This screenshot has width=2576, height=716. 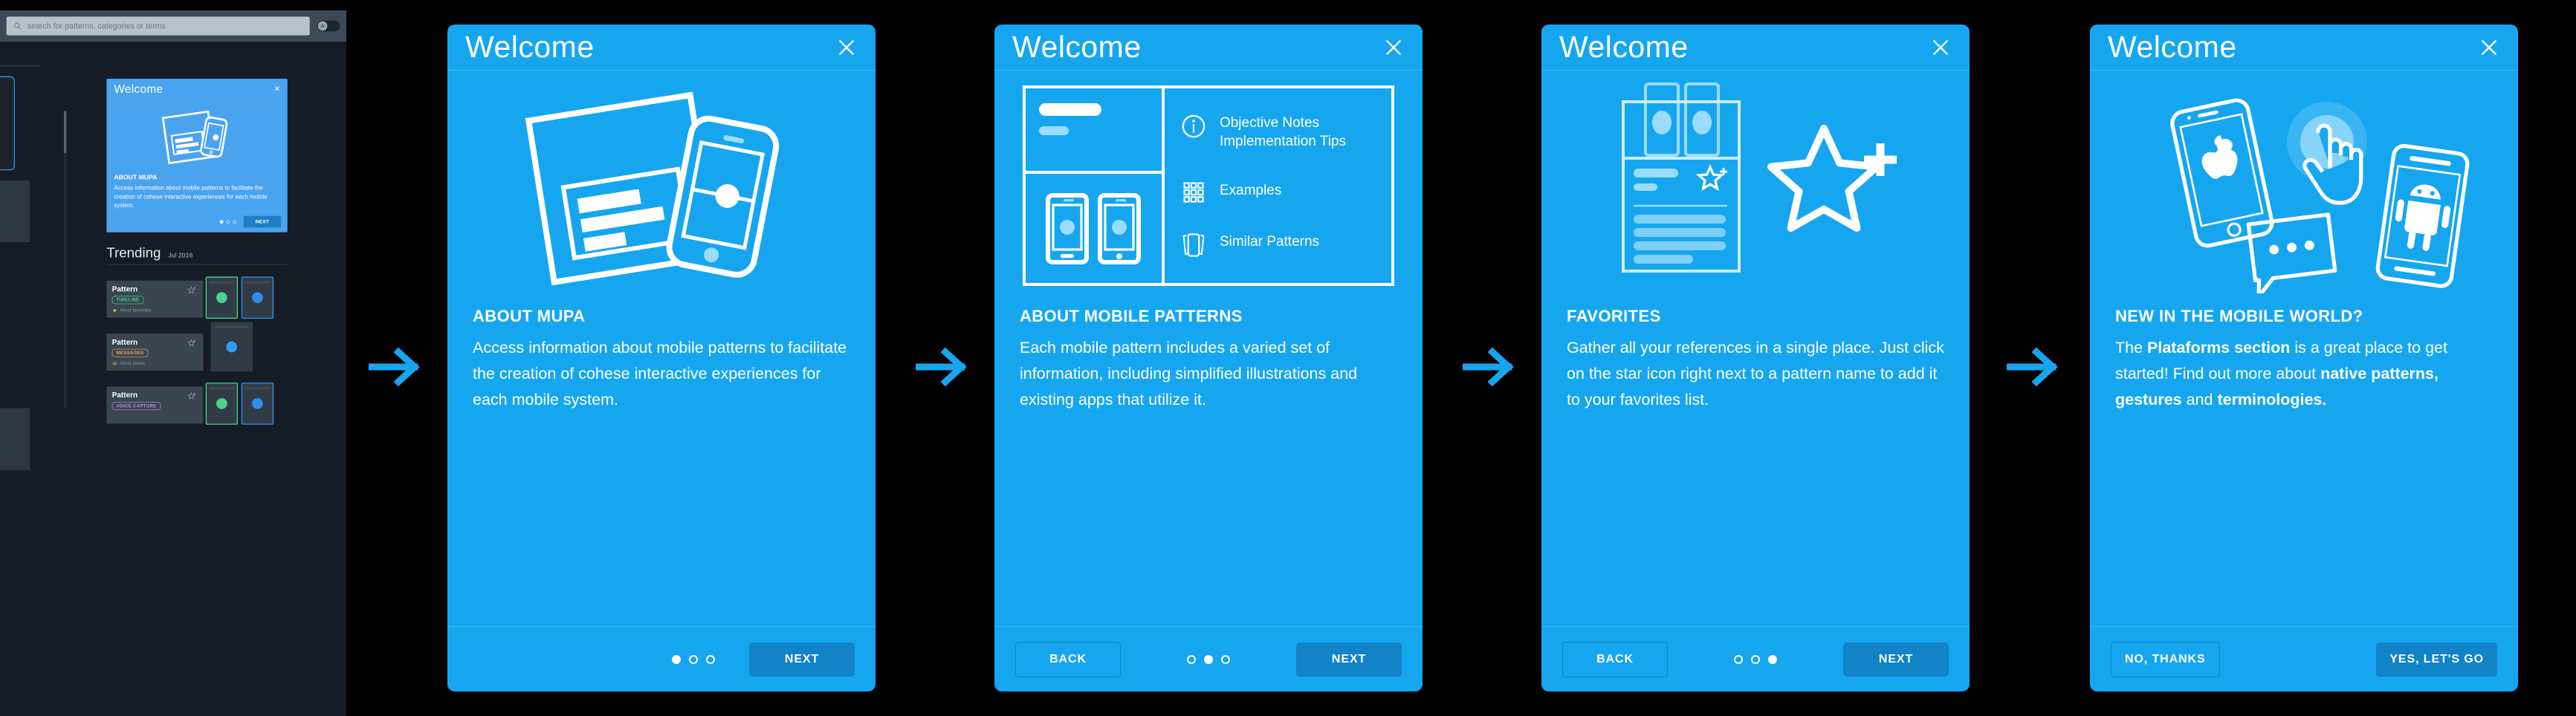 What do you see at coordinates (139, 89) in the screenshot?
I see `mini-modal-title: Welcome` at bounding box center [139, 89].